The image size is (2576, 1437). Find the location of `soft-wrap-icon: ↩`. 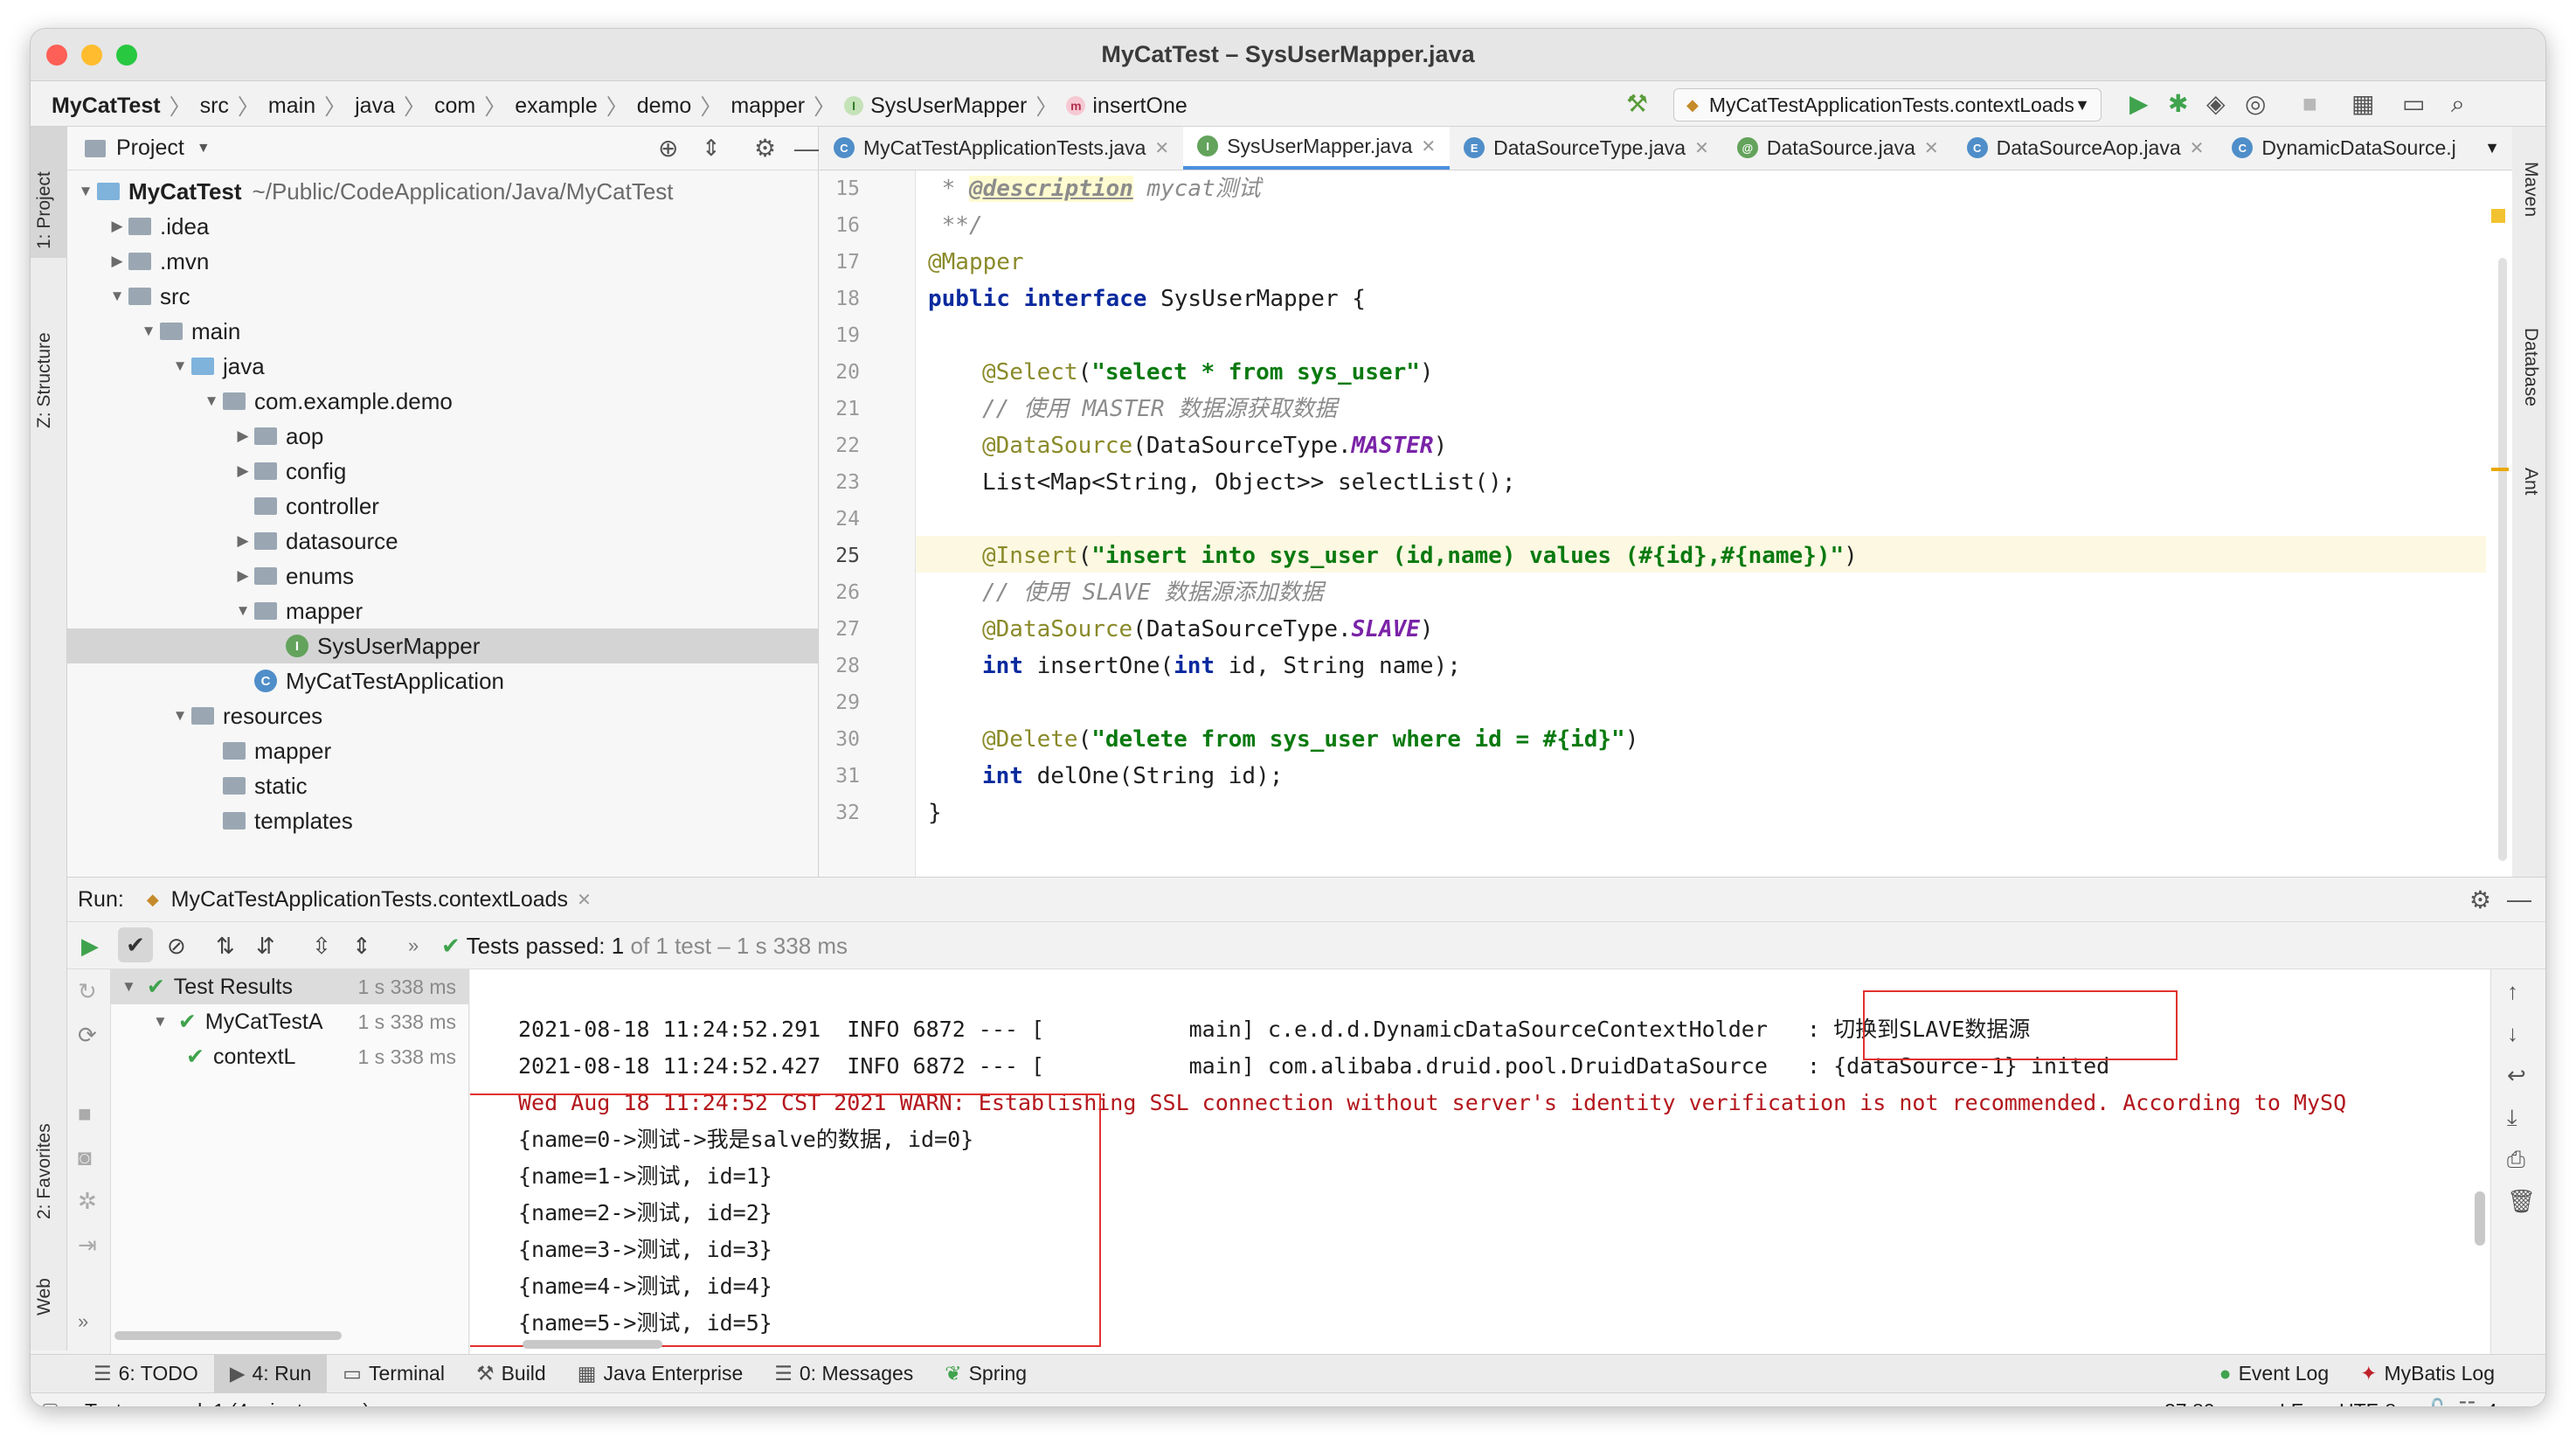

soft-wrap-icon: ↩ is located at coordinates (2516, 1075).